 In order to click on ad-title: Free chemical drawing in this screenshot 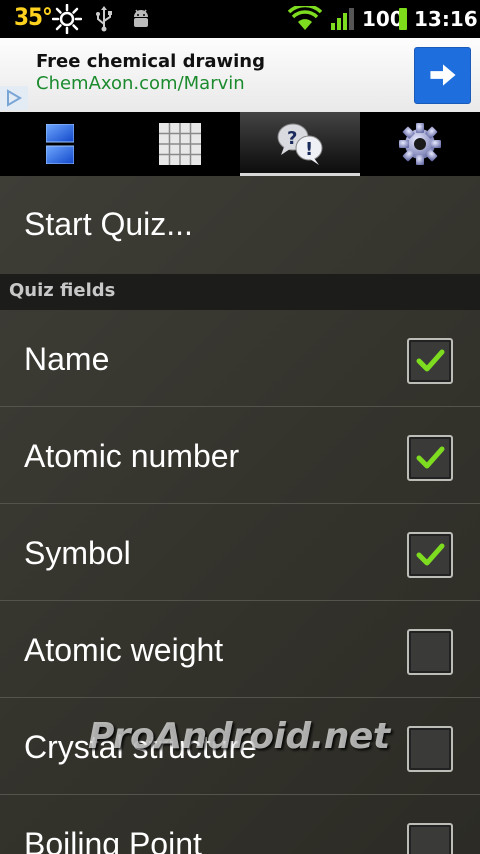, I will do `click(150, 61)`.